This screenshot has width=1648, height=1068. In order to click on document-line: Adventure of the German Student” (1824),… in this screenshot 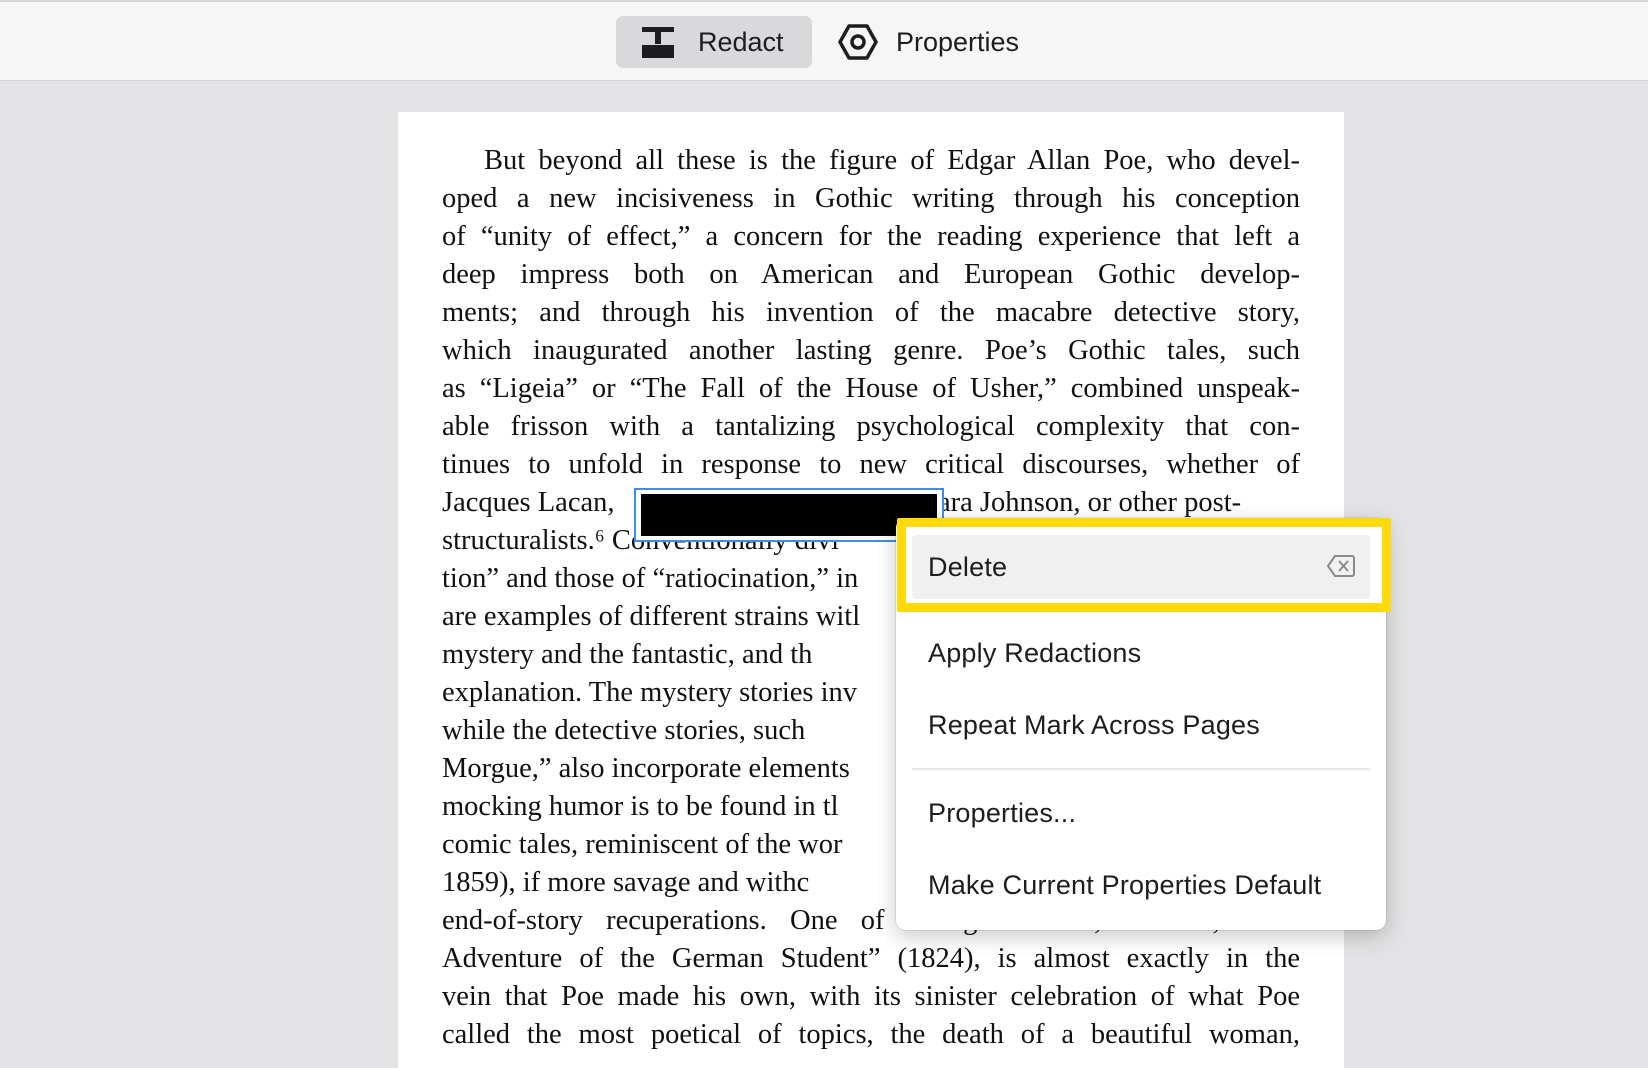, I will do `click(871, 958)`.